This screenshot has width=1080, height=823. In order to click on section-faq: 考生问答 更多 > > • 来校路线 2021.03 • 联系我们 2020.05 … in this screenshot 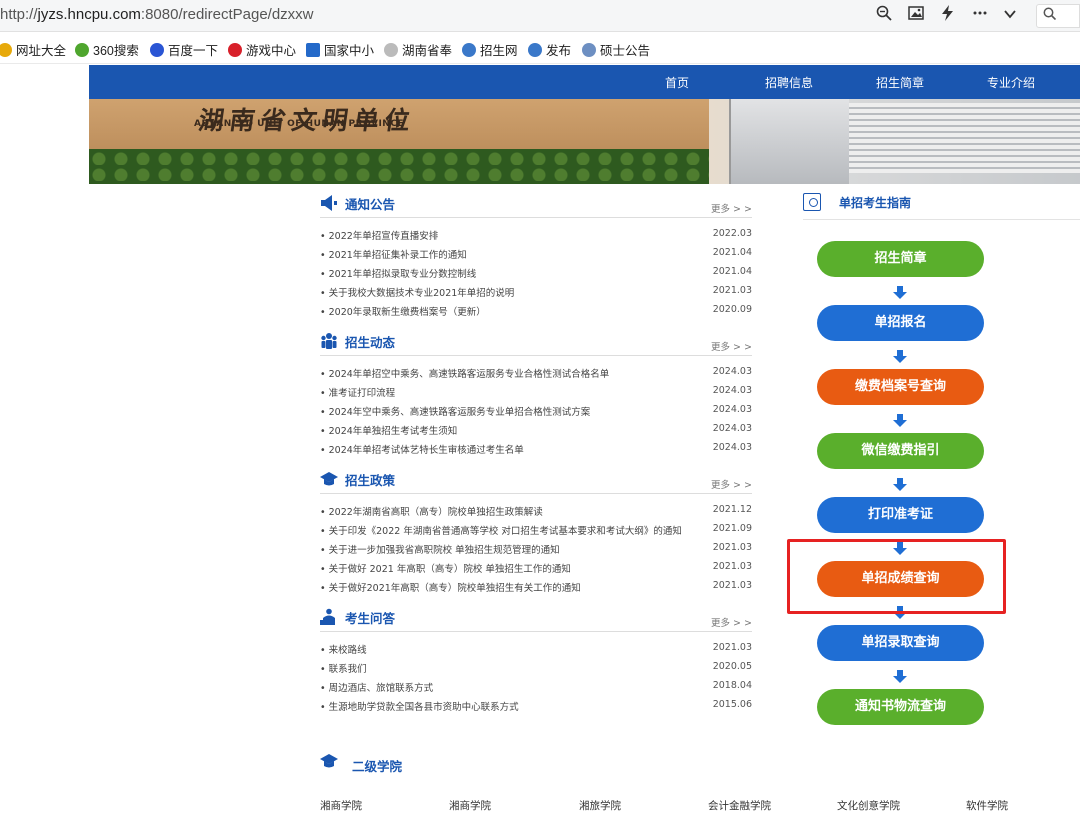, I will do `click(536, 661)`.